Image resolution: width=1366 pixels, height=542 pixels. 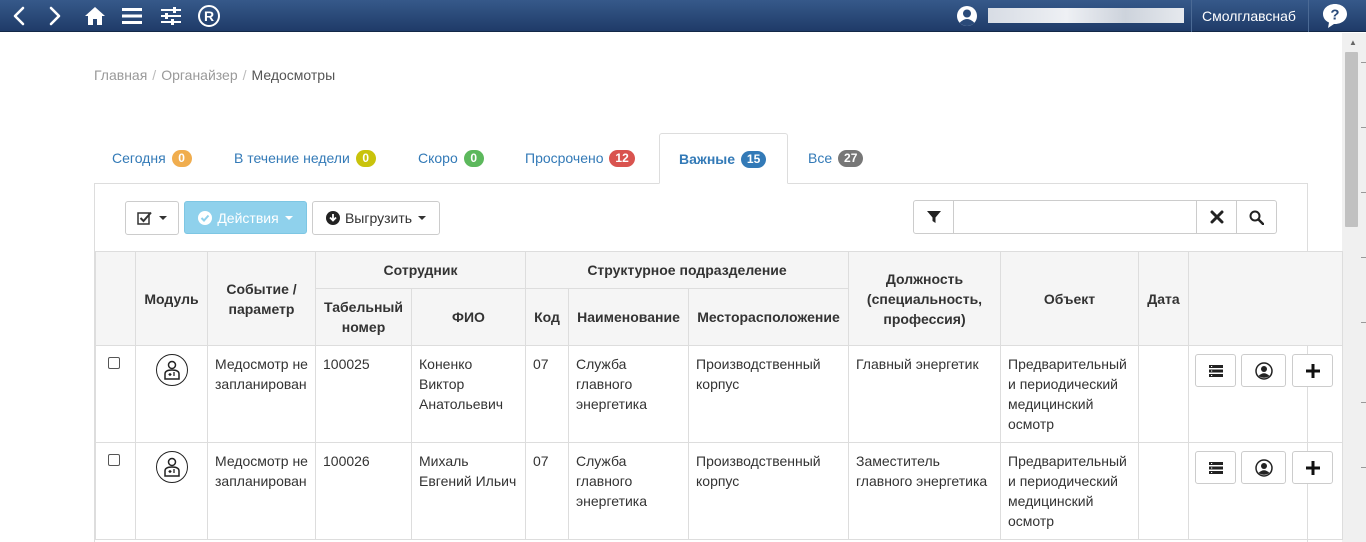 I want to click on cell-position: Главный энергетик, so click(x=924, y=394).